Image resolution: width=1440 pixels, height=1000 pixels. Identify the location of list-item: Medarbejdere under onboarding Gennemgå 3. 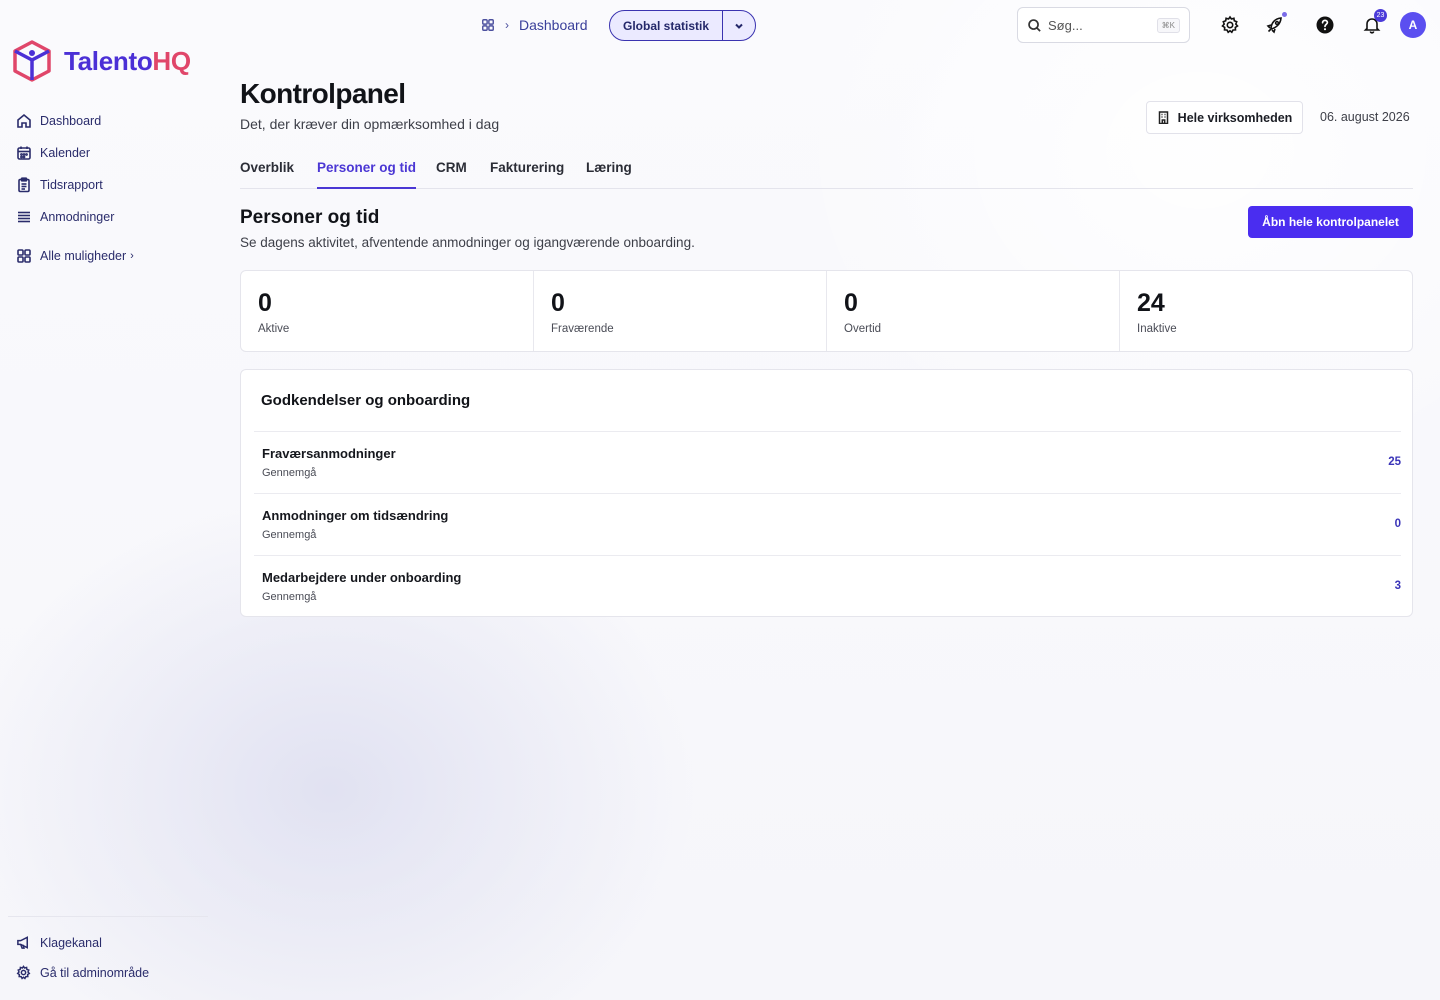
(827, 586).